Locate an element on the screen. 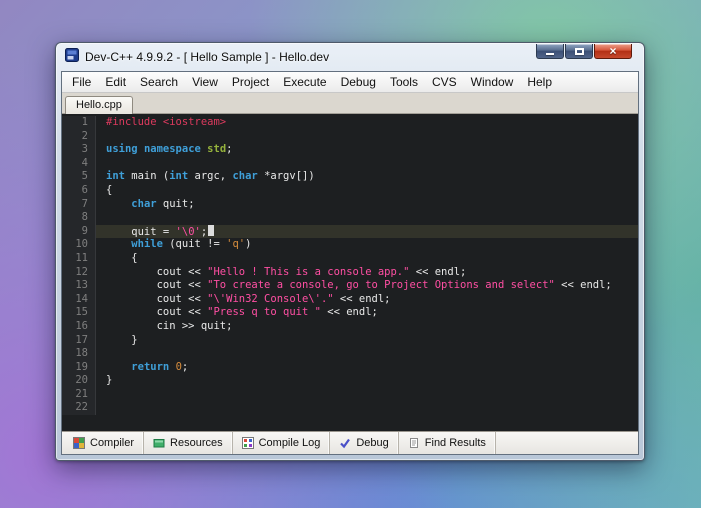 This screenshot has height=508, width=701. line-number: 7 is located at coordinates (79, 204).